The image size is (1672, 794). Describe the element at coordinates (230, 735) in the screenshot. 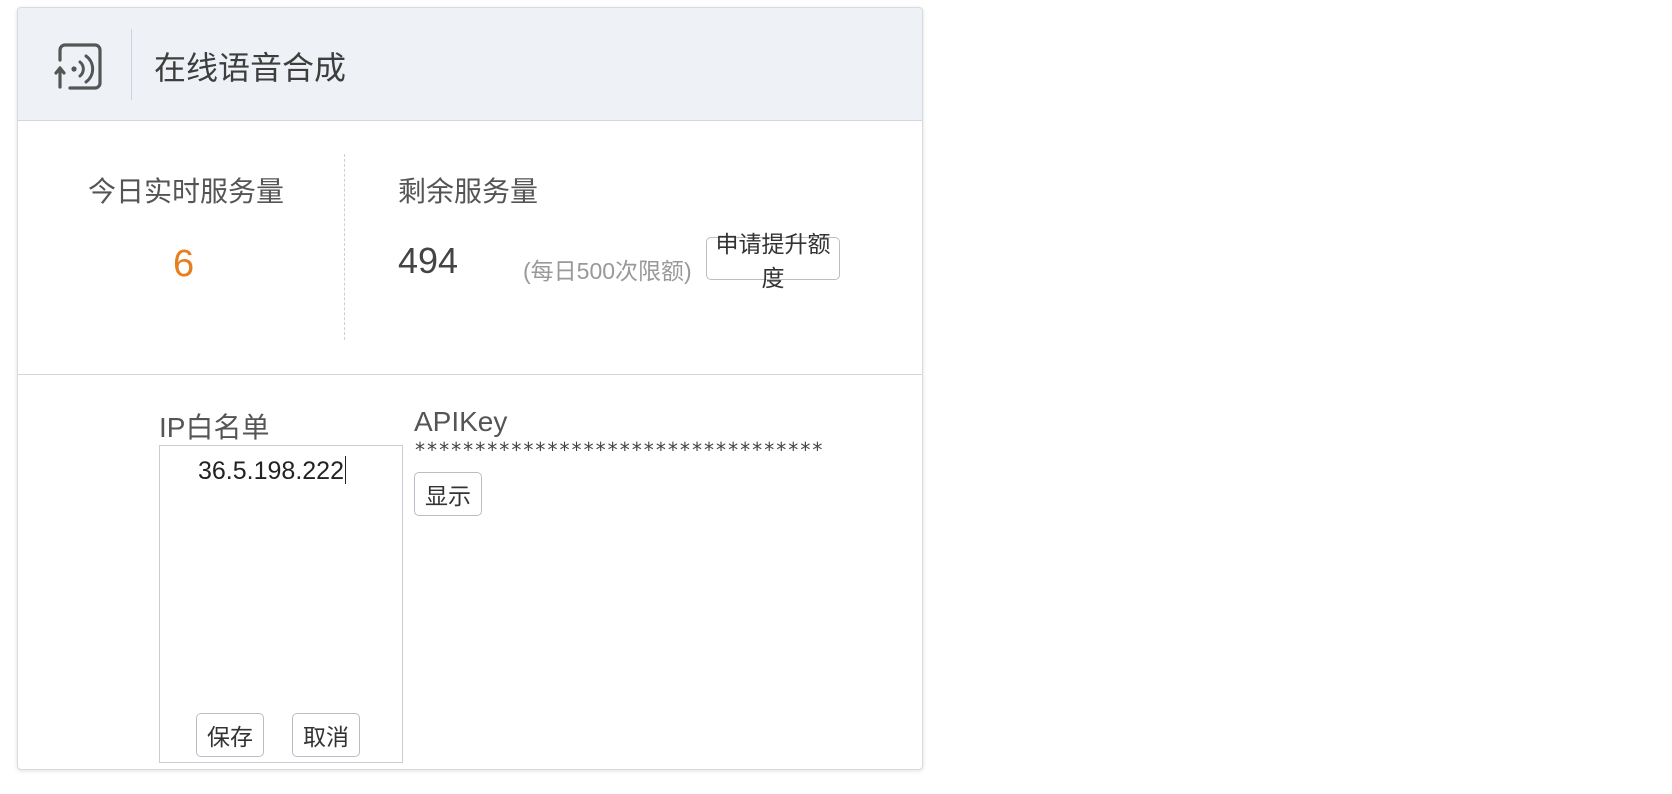

I see `save-button: 保存` at that location.